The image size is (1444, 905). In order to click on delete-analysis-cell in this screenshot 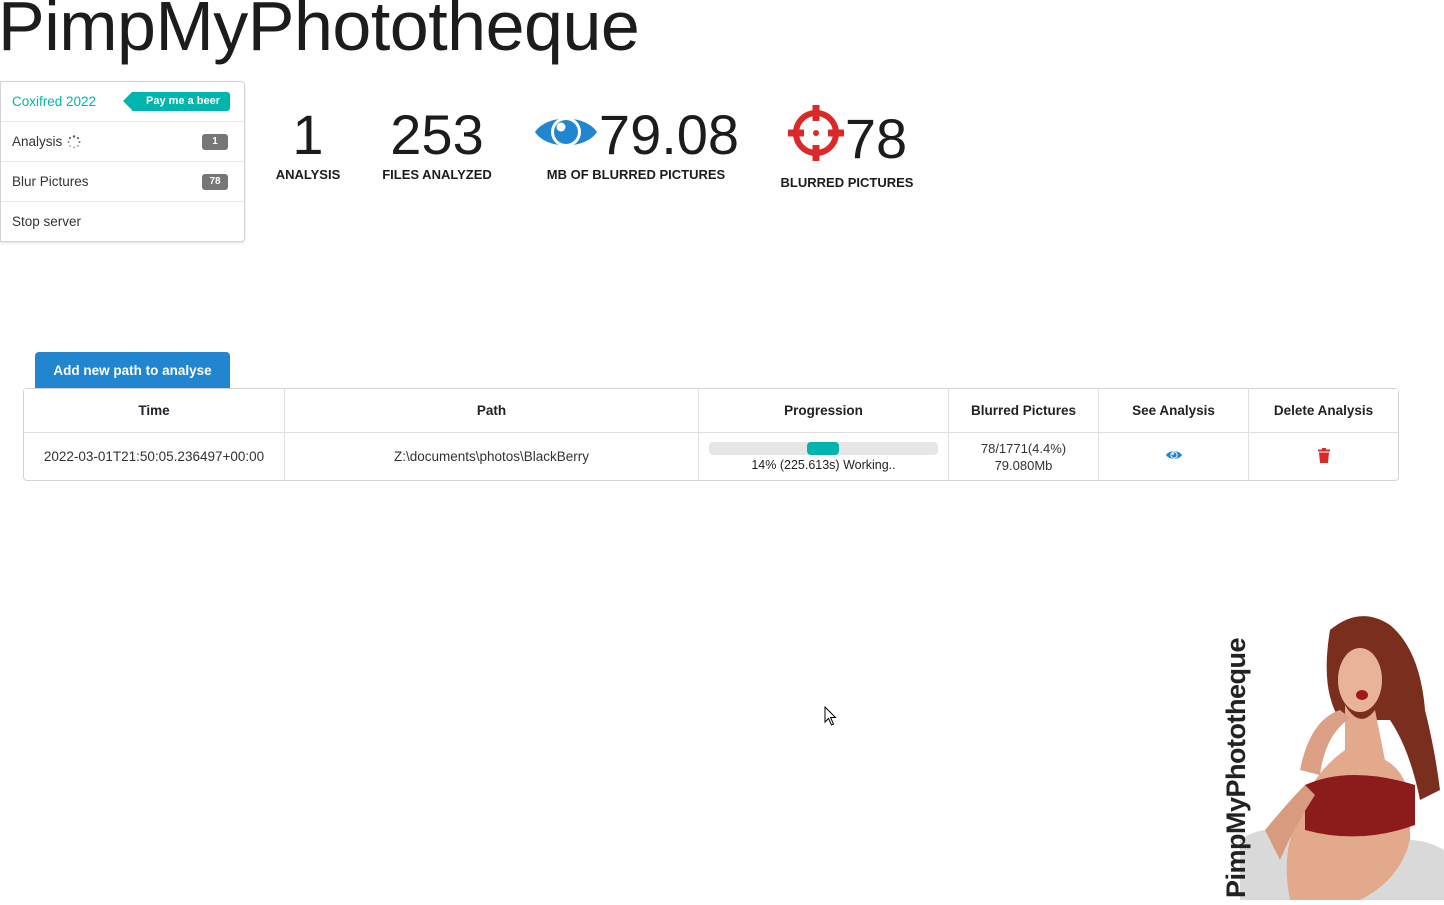, I will do `click(1323, 456)`.